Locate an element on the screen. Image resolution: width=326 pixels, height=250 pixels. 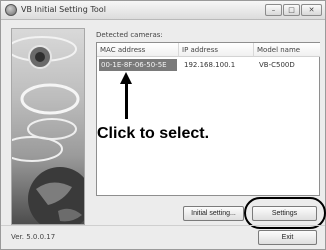
title-bar: VB Initial Setting Tool – □ ✕ is located at coordinates (163, 10).